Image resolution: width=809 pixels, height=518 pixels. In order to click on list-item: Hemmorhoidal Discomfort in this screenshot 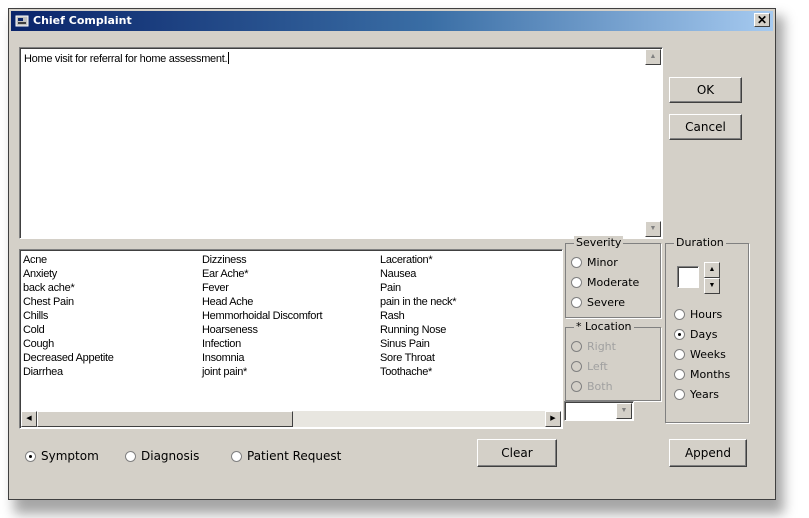, I will do `click(262, 316)`.